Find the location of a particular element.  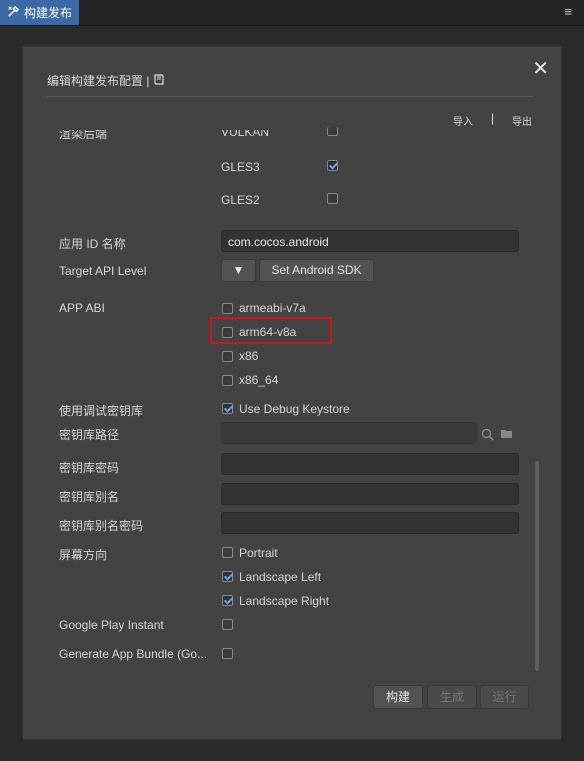

hamburger-icon: ≡ is located at coordinates (568, 12).